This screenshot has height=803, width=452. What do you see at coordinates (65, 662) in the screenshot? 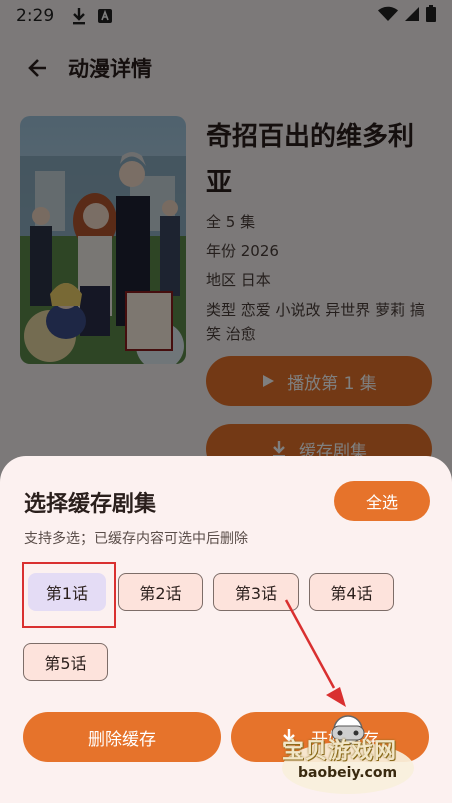
I see `episode-chip-5: 第5话` at bounding box center [65, 662].